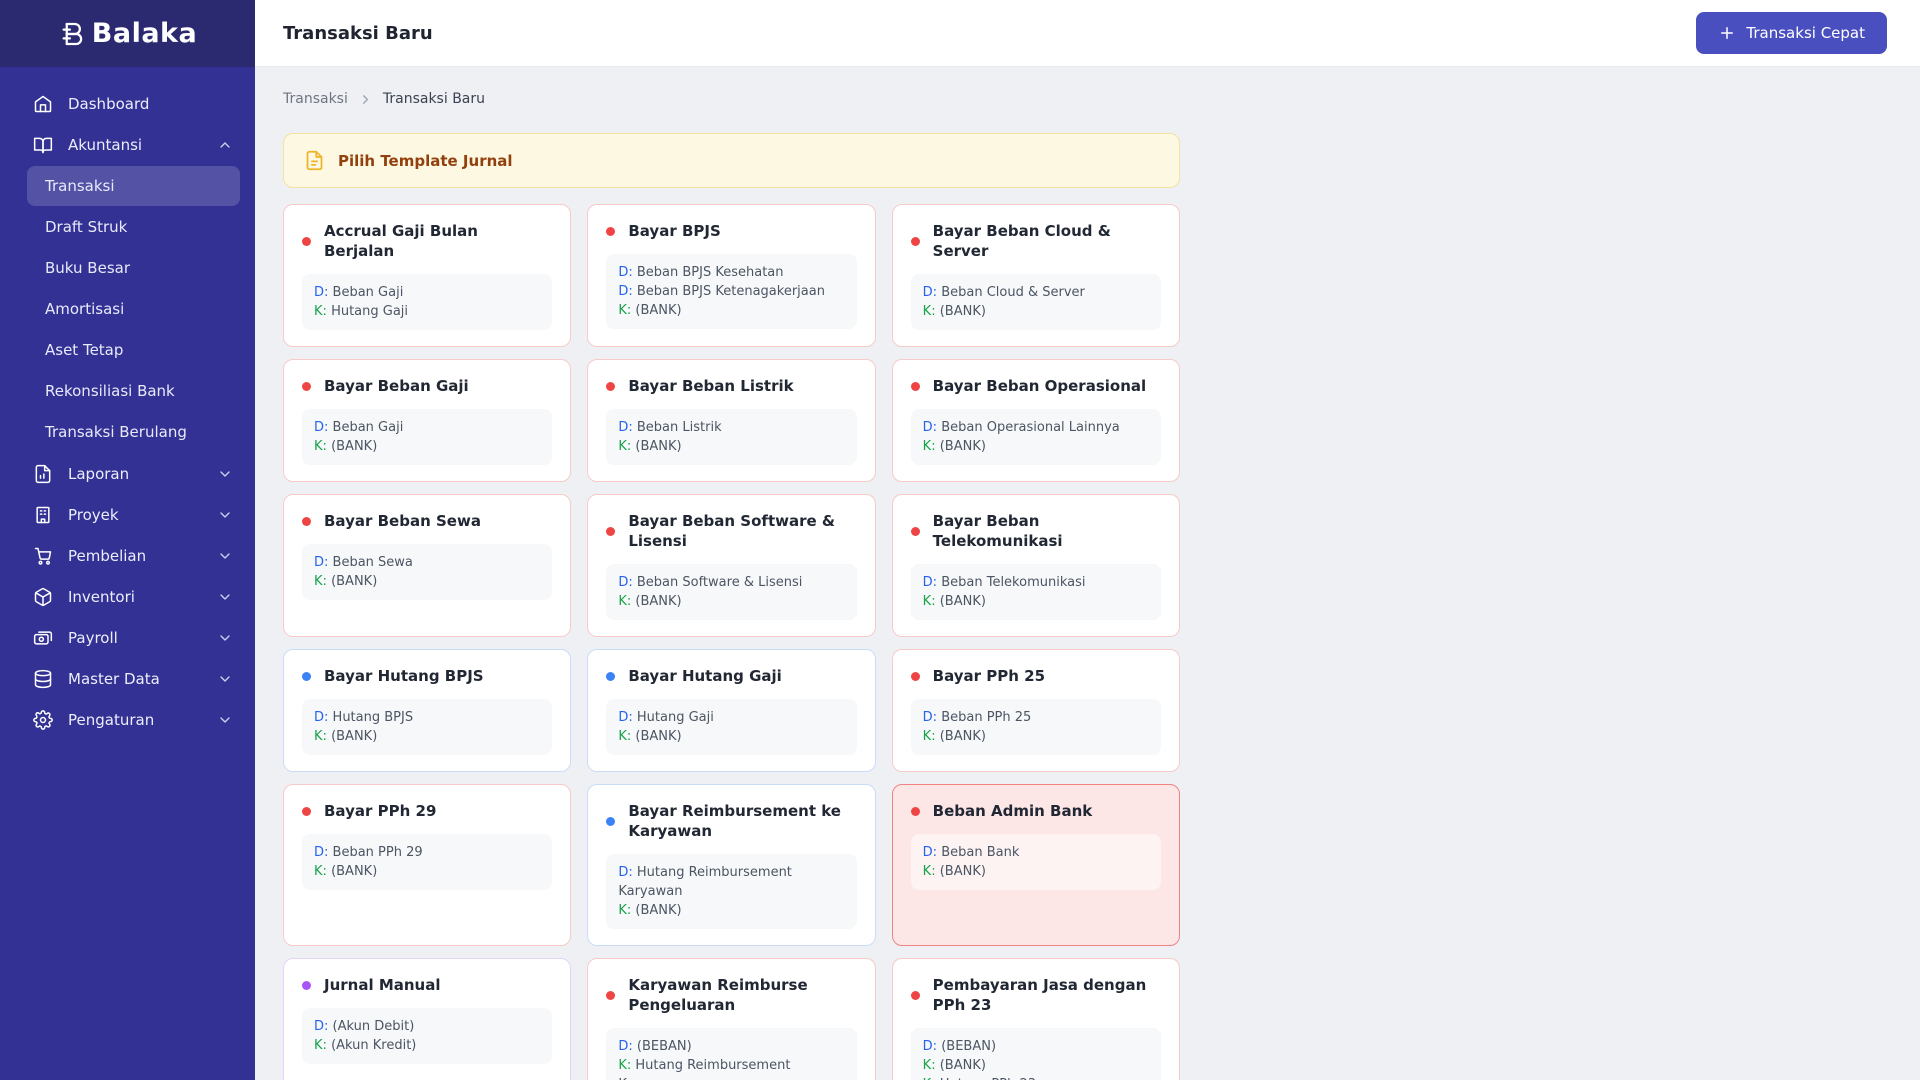 The height and width of the screenshot is (1080, 1920). I want to click on sidebar-item-inventori: Inventori, so click(127, 596).